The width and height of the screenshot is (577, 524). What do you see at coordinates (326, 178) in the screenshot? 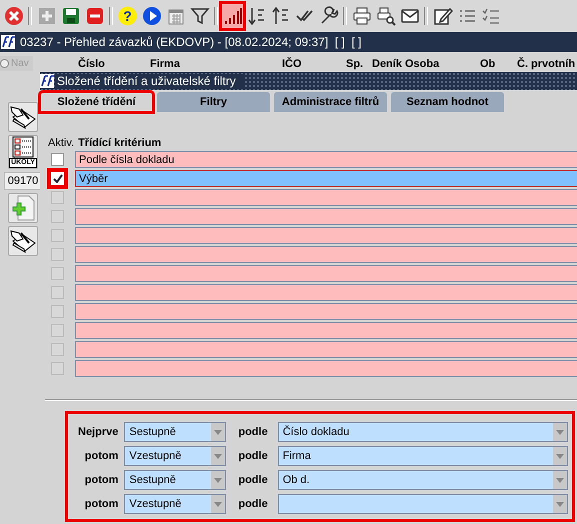
I see `criterion-cell: Výběr` at bounding box center [326, 178].